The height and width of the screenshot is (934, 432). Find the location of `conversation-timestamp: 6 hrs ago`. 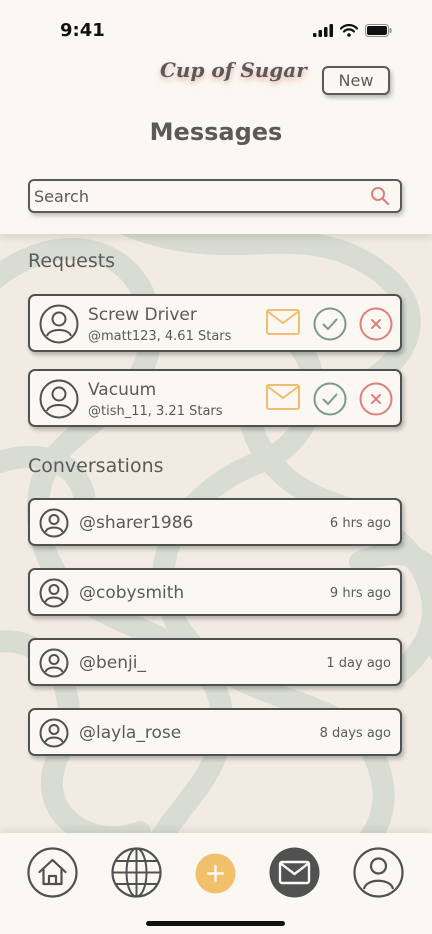

conversation-timestamp: 6 hrs ago is located at coordinates (360, 523).